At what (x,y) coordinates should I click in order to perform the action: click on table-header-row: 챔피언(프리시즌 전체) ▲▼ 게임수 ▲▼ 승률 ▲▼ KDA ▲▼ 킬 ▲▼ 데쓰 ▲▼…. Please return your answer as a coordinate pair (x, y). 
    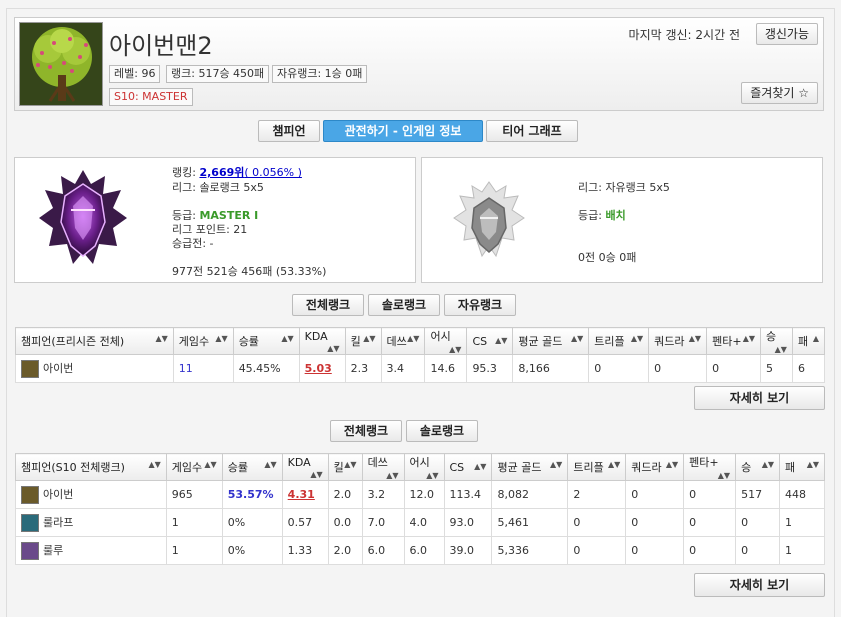
    Looking at the image, I should click on (420, 341).